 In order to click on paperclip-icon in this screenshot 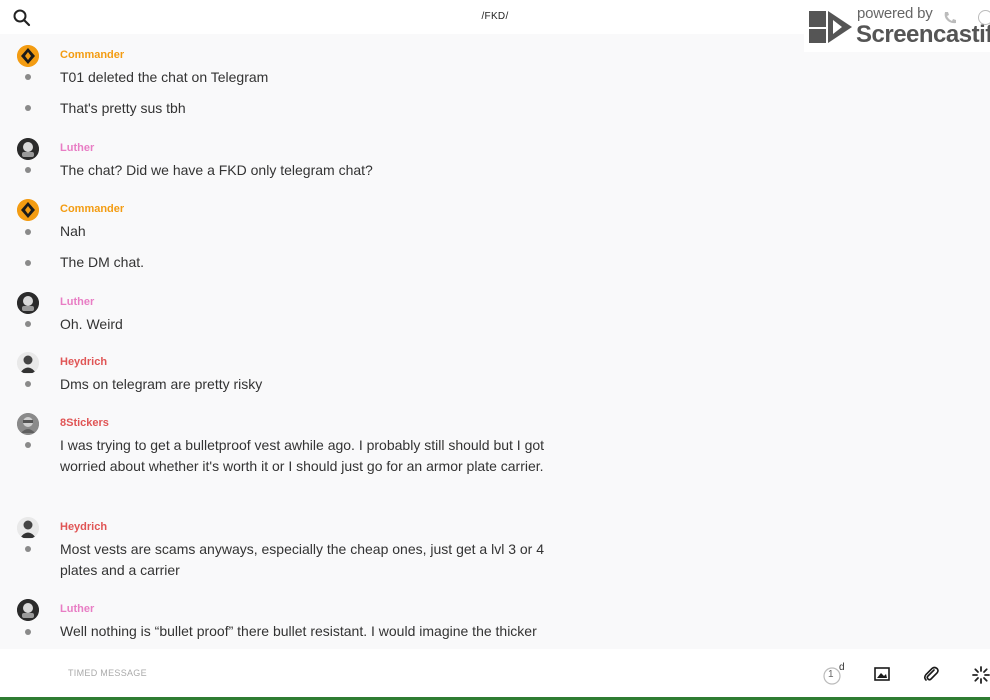, I will do `click(931, 673)`.